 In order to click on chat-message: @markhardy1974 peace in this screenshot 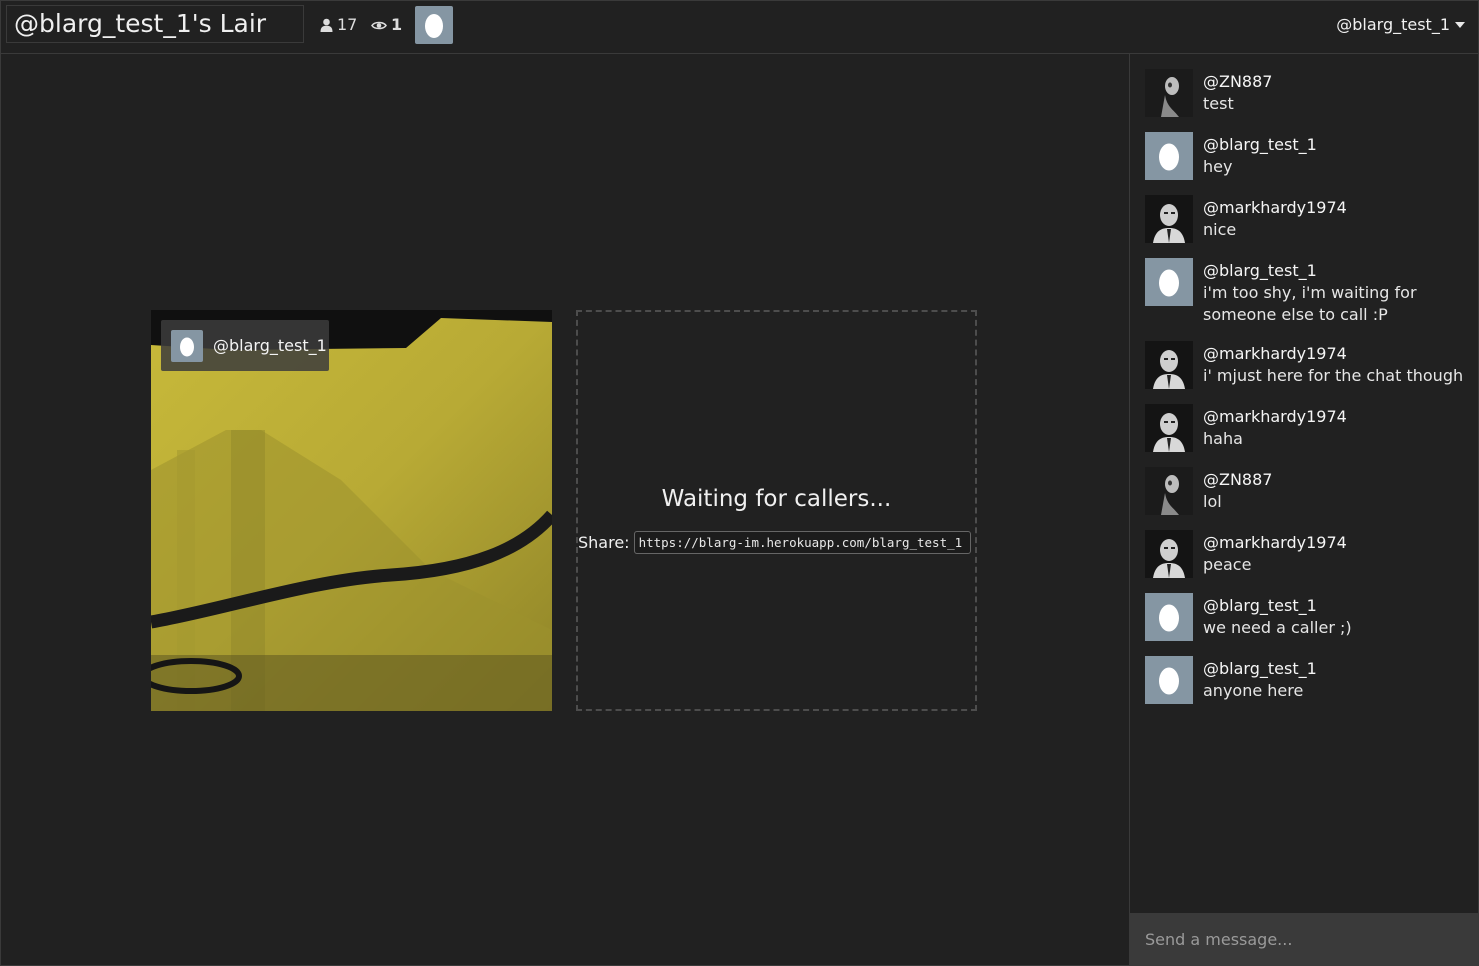, I will do `click(1307, 554)`.